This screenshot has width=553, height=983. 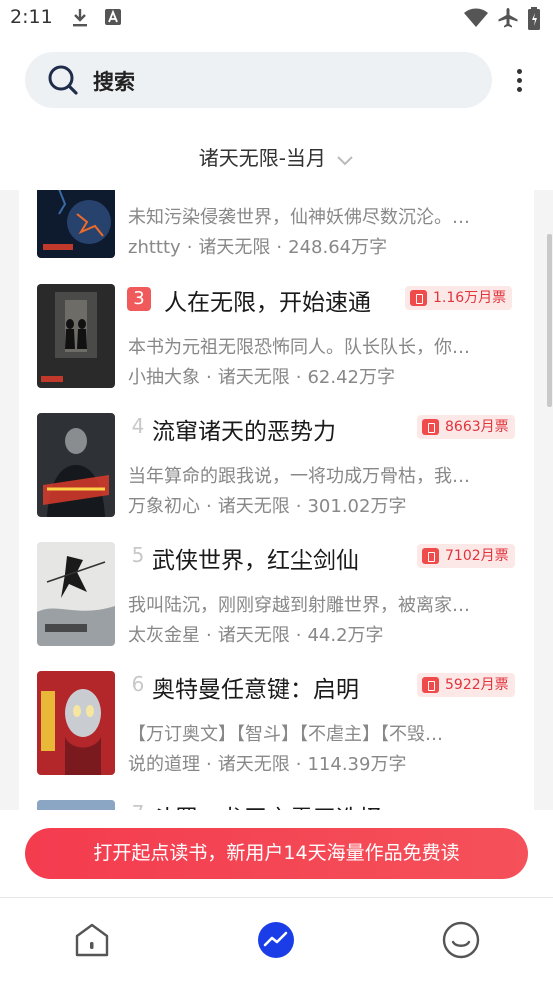 I want to click on airplane-icon, so click(x=508, y=20).